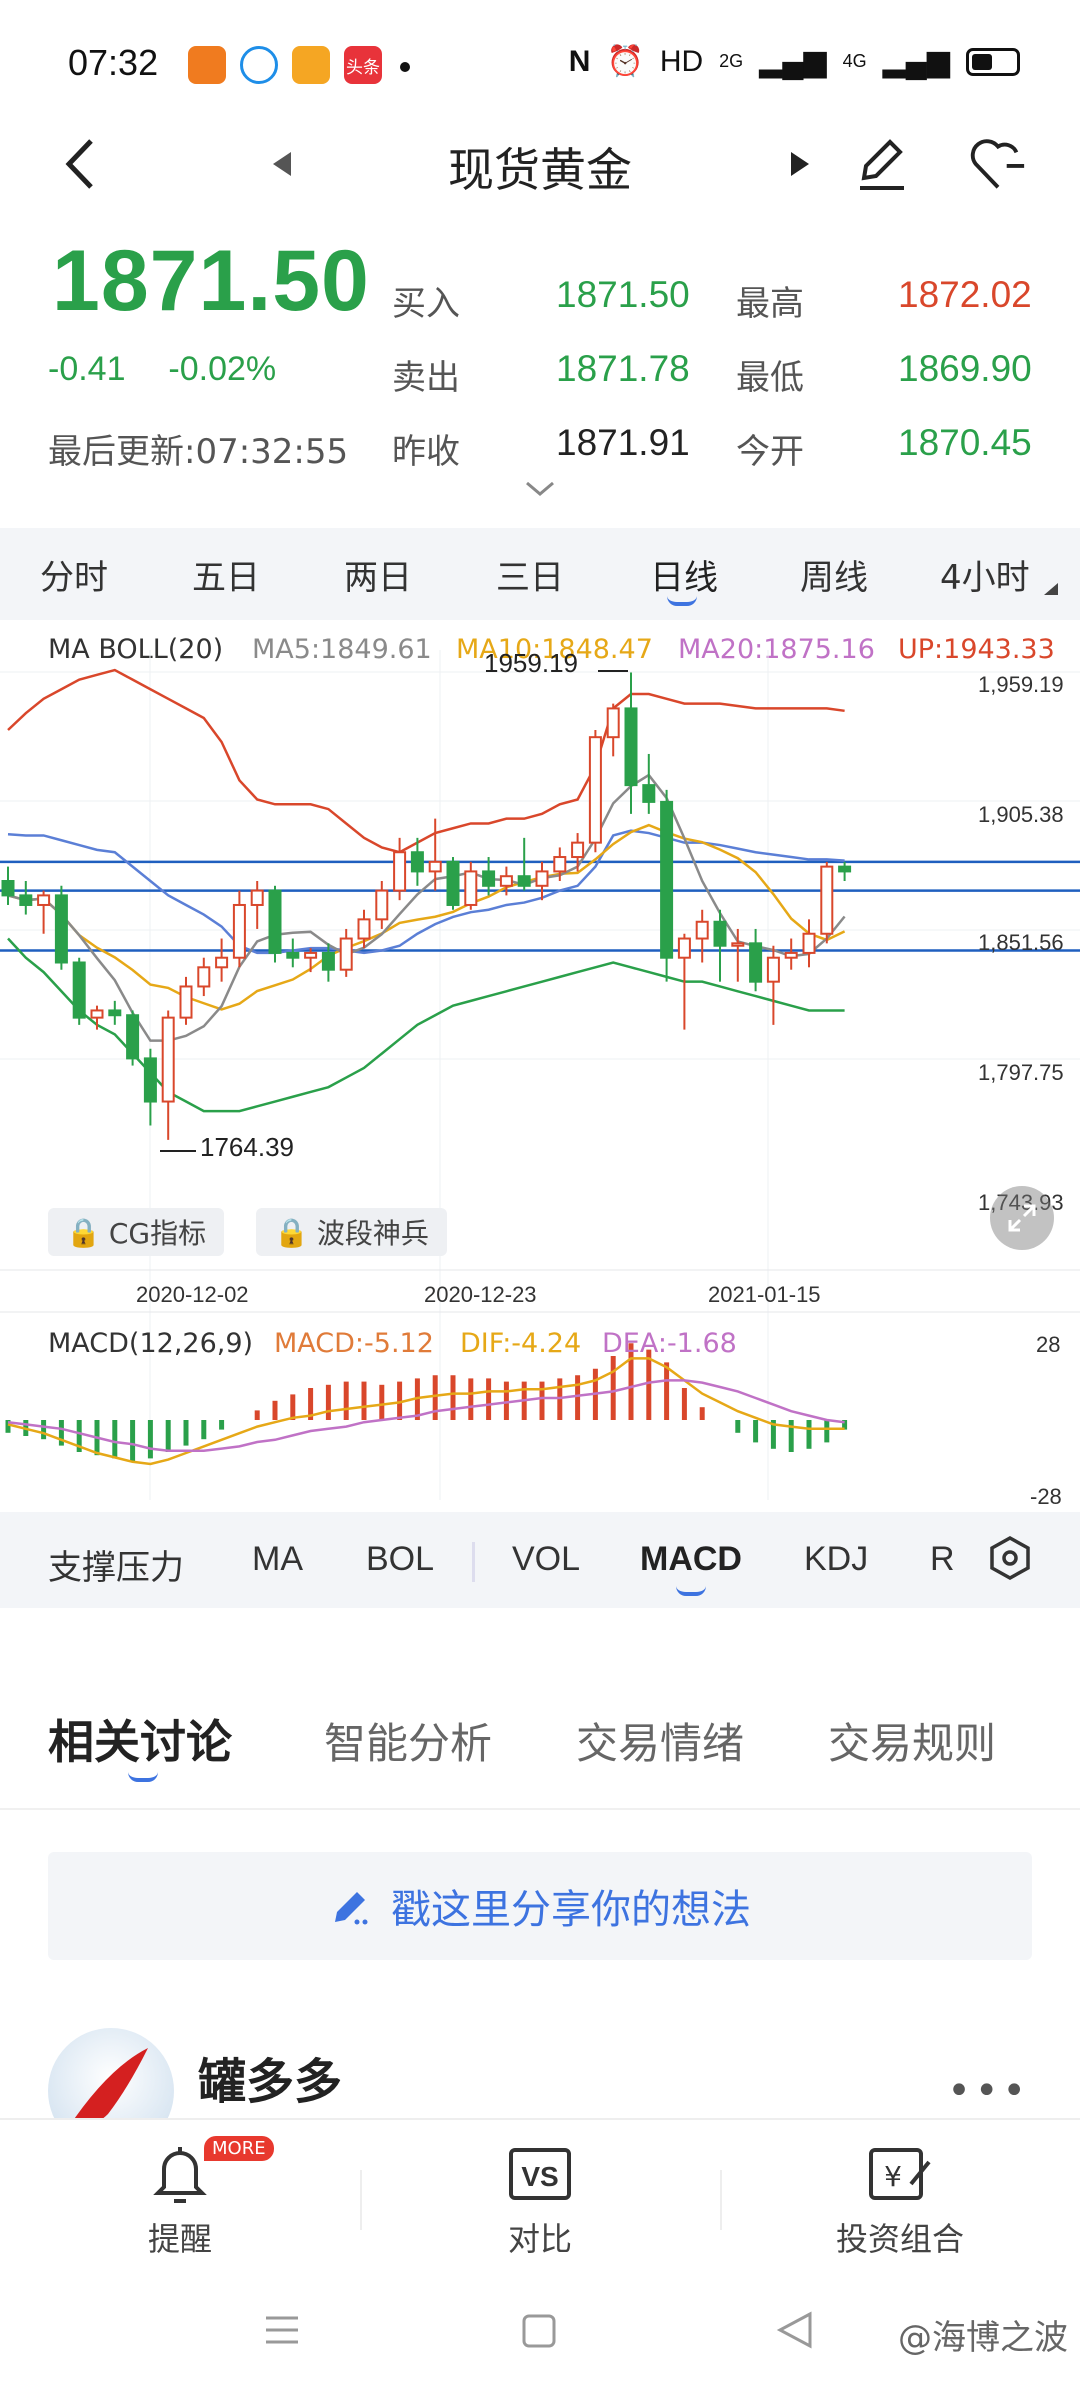  Describe the element at coordinates (198, 452) in the screenshot. I see `last-update: 最后更新:07:32:55` at that location.